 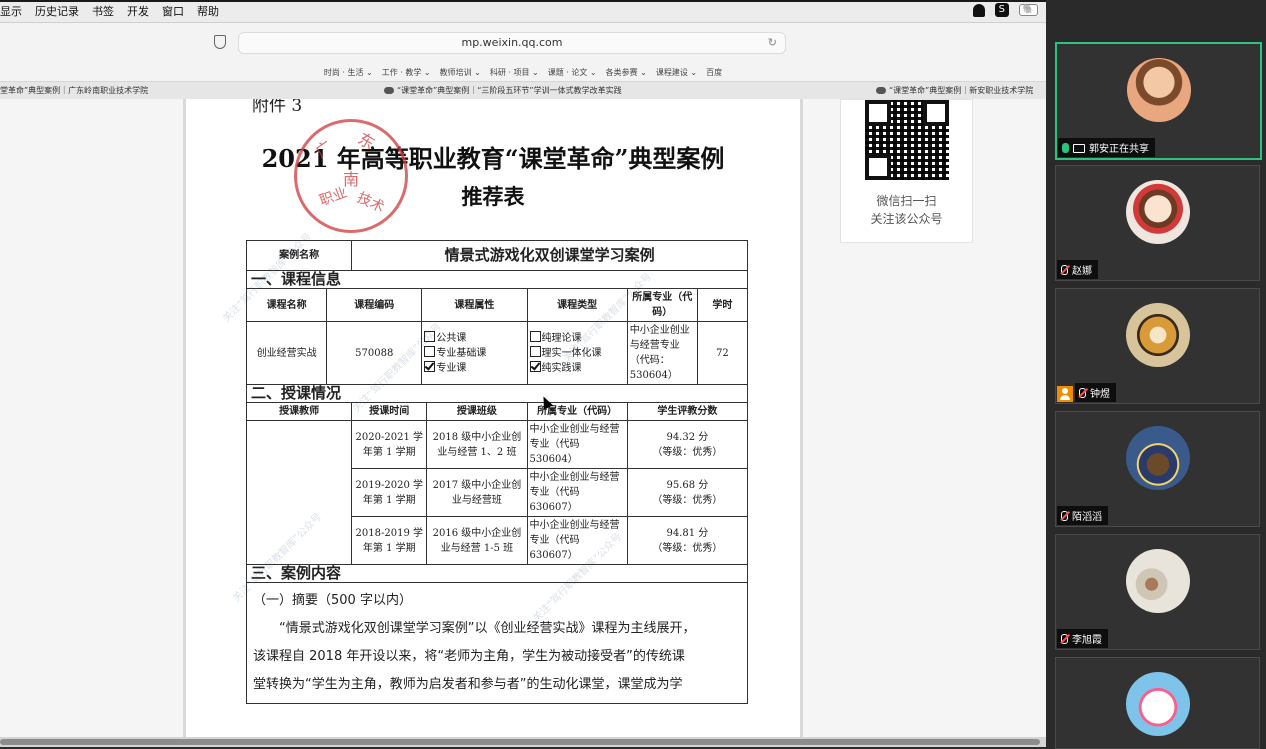 What do you see at coordinates (687, 444) in the screenshot?
I see `teach-score: 94.32 分（等级：优秀）` at bounding box center [687, 444].